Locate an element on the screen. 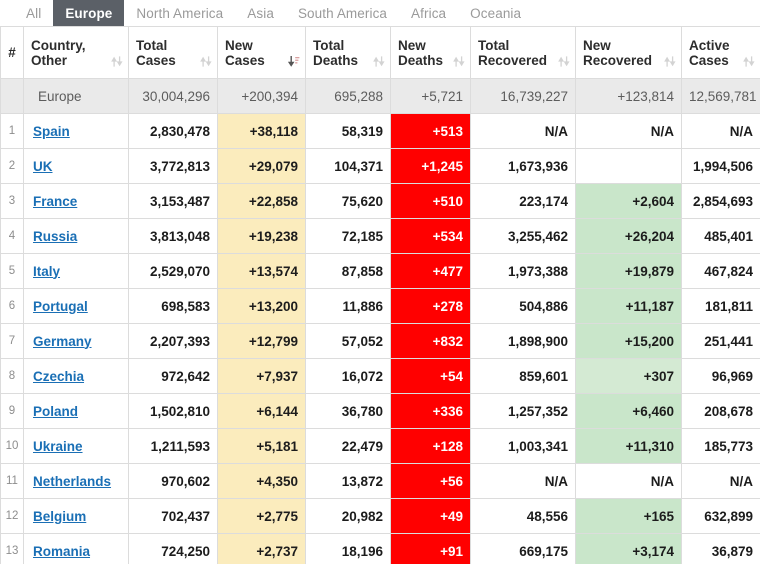 The image size is (760, 564). row-new-cases: +22,858 is located at coordinates (261, 201).